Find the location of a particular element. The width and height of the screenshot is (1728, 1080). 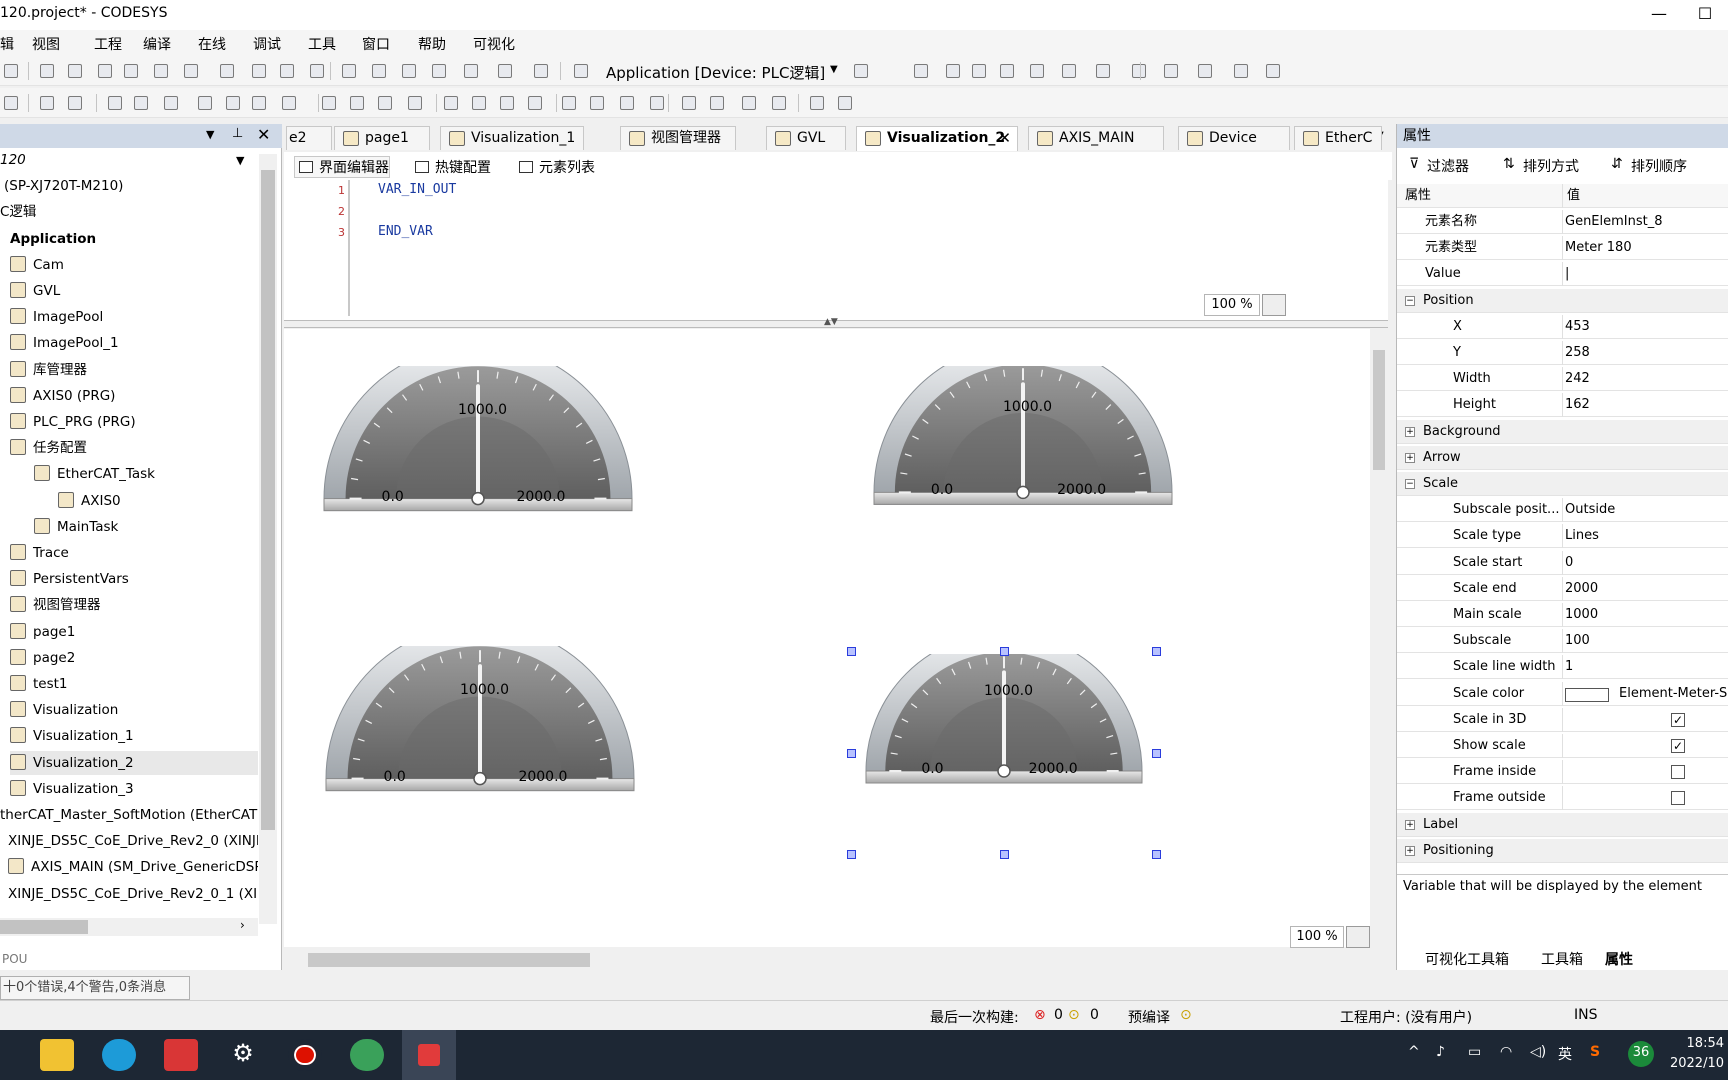

tree-item: PLC_PRG (PRG) is located at coordinates (73, 422).